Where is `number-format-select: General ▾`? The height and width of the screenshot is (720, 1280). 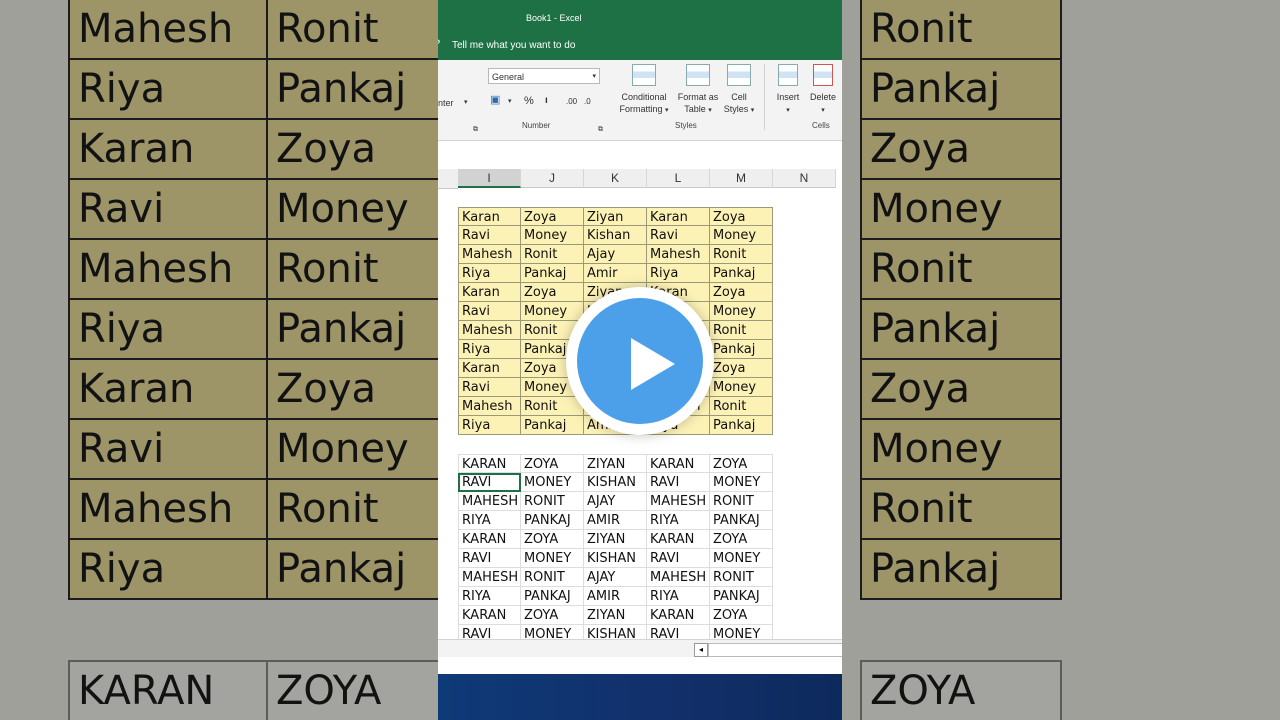
number-format-select: General ▾ is located at coordinates (544, 76).